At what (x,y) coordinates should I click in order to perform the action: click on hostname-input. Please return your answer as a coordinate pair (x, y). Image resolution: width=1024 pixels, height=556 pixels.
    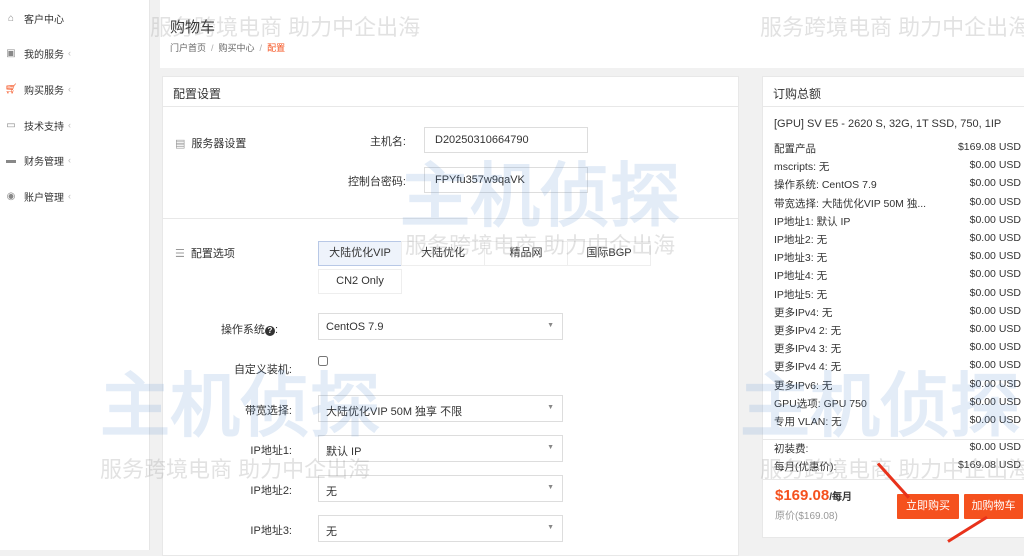
    Looking at the image, I should click on (506, 140).